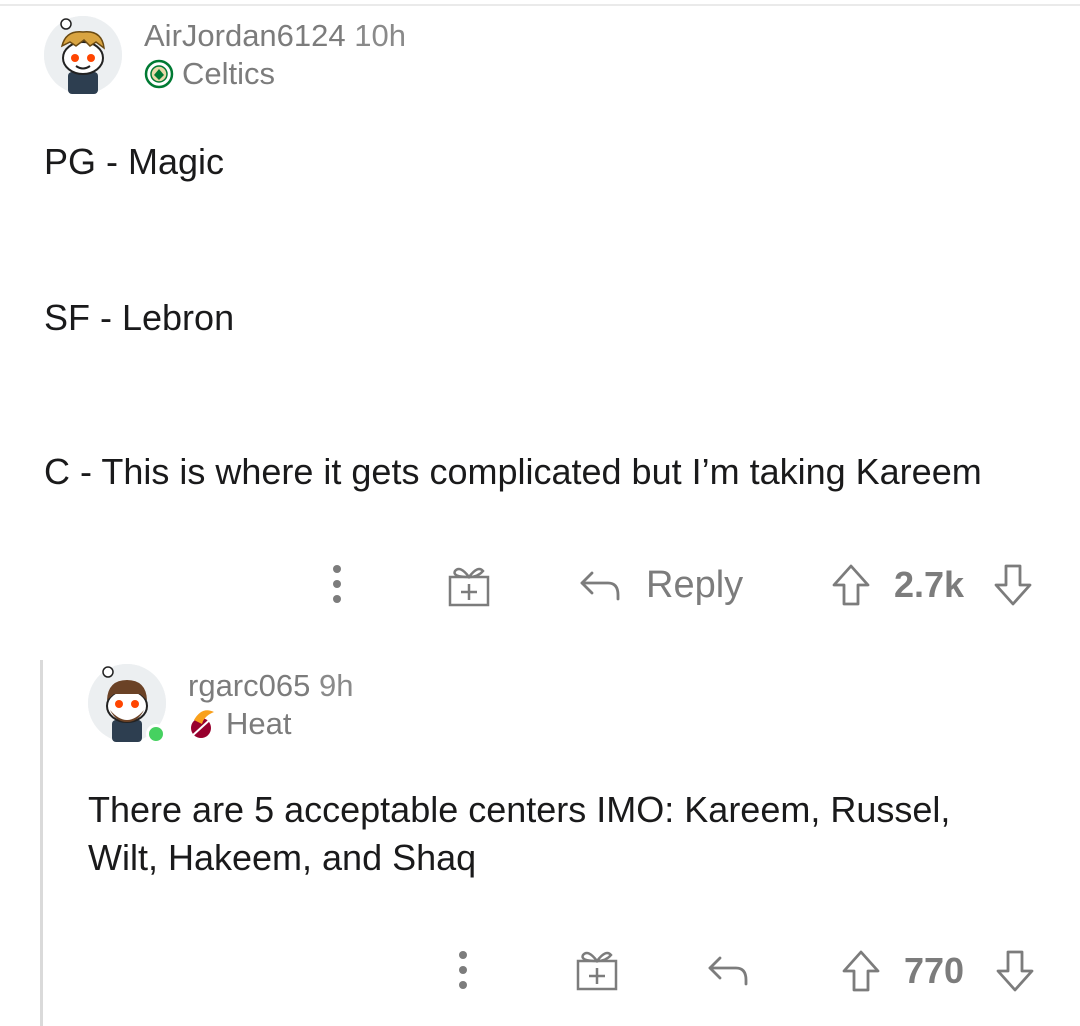 The height and width of the screenshot is (1026, 1080). I want to click on username-line: rgarc065 9h, so click(270, 686).